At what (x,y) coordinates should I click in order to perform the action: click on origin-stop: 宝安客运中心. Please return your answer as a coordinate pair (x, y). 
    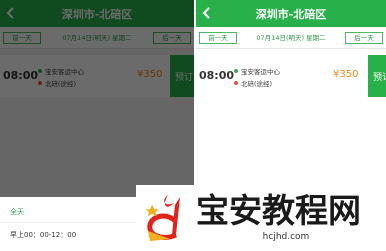
    Looking at the image, I should click on (257, 71).